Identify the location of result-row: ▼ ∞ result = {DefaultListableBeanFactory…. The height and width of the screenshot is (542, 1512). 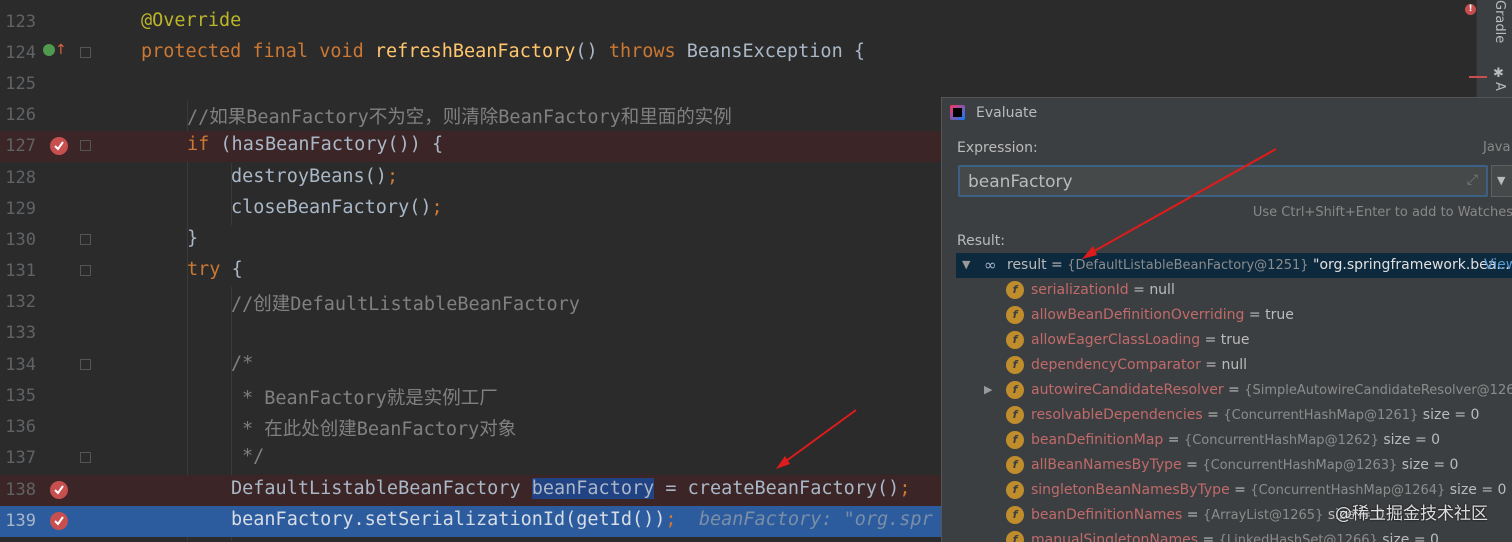
(1234, 265).